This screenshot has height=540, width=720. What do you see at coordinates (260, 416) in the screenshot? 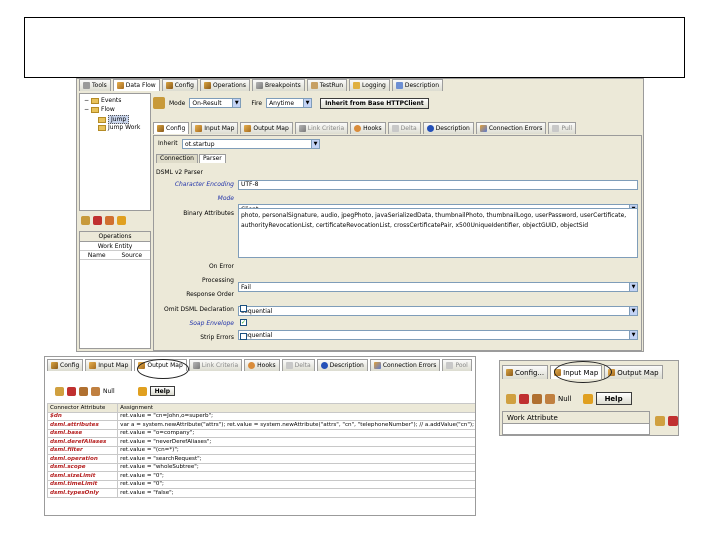
I see `table-row: $dn ret.value = "cn=John,o=superb";` at bounding box center [260, 416].